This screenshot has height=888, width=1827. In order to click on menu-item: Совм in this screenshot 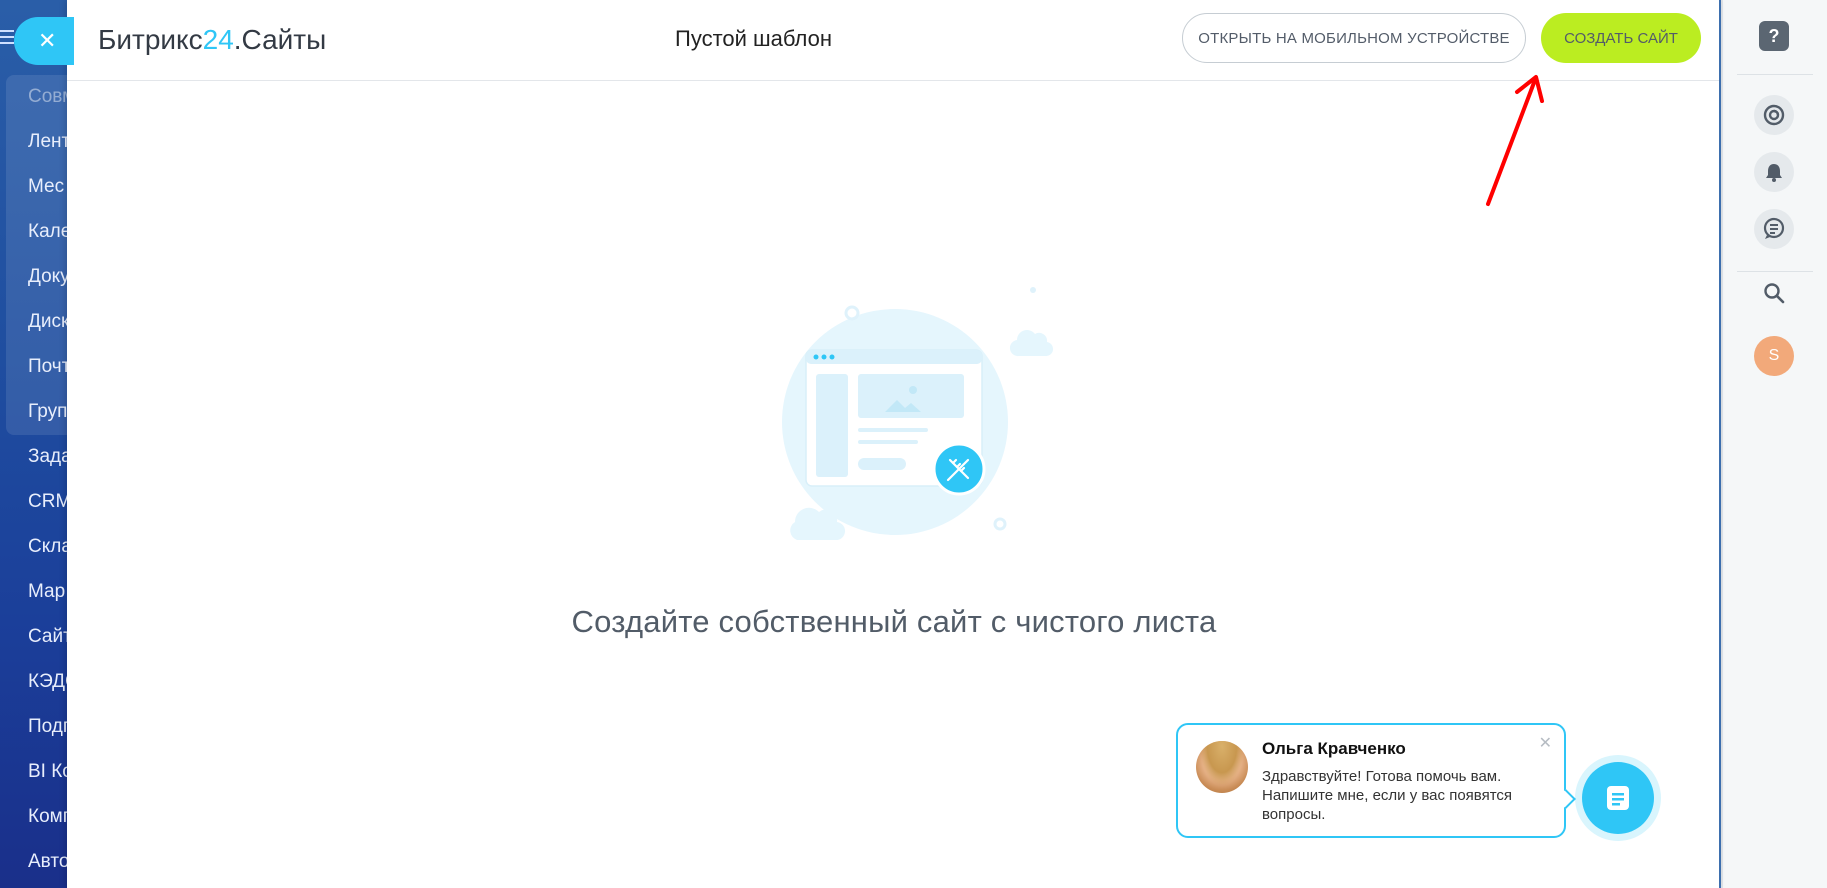, I will do `click(49, 97)`.